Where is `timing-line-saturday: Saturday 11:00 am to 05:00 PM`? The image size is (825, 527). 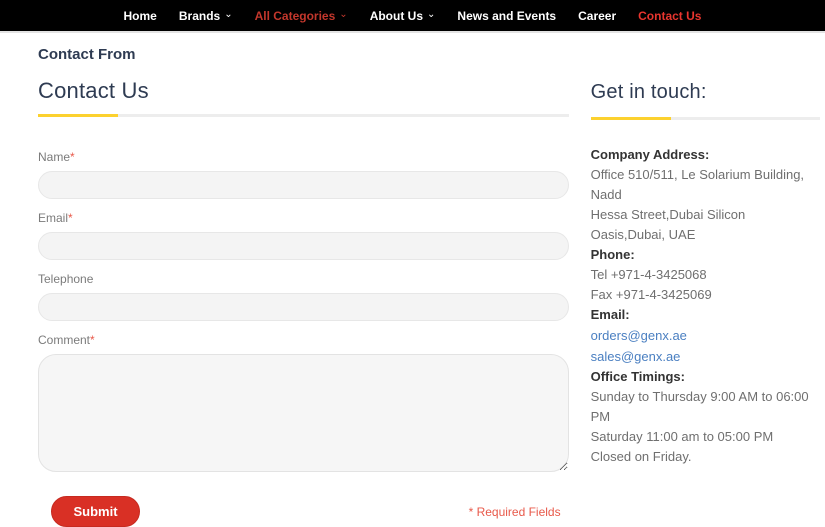 timing-line-saturday: Saturday 11:00 am to 05:00 PM is located at coordinates (682, 436).